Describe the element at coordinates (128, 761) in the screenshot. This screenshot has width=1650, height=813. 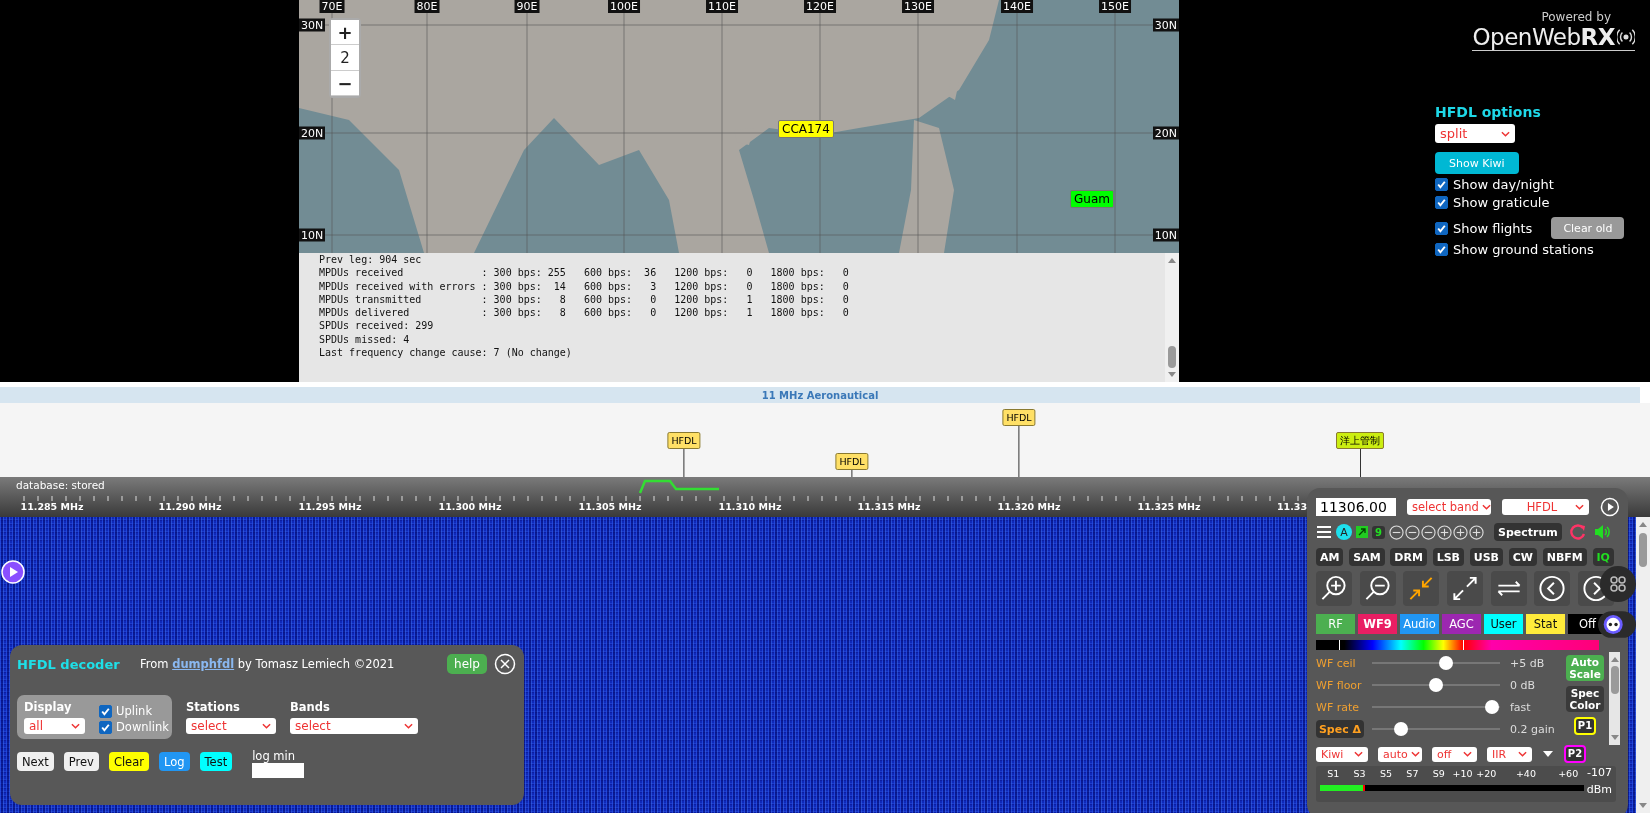
I see `decoder-button: Clear` at that location.